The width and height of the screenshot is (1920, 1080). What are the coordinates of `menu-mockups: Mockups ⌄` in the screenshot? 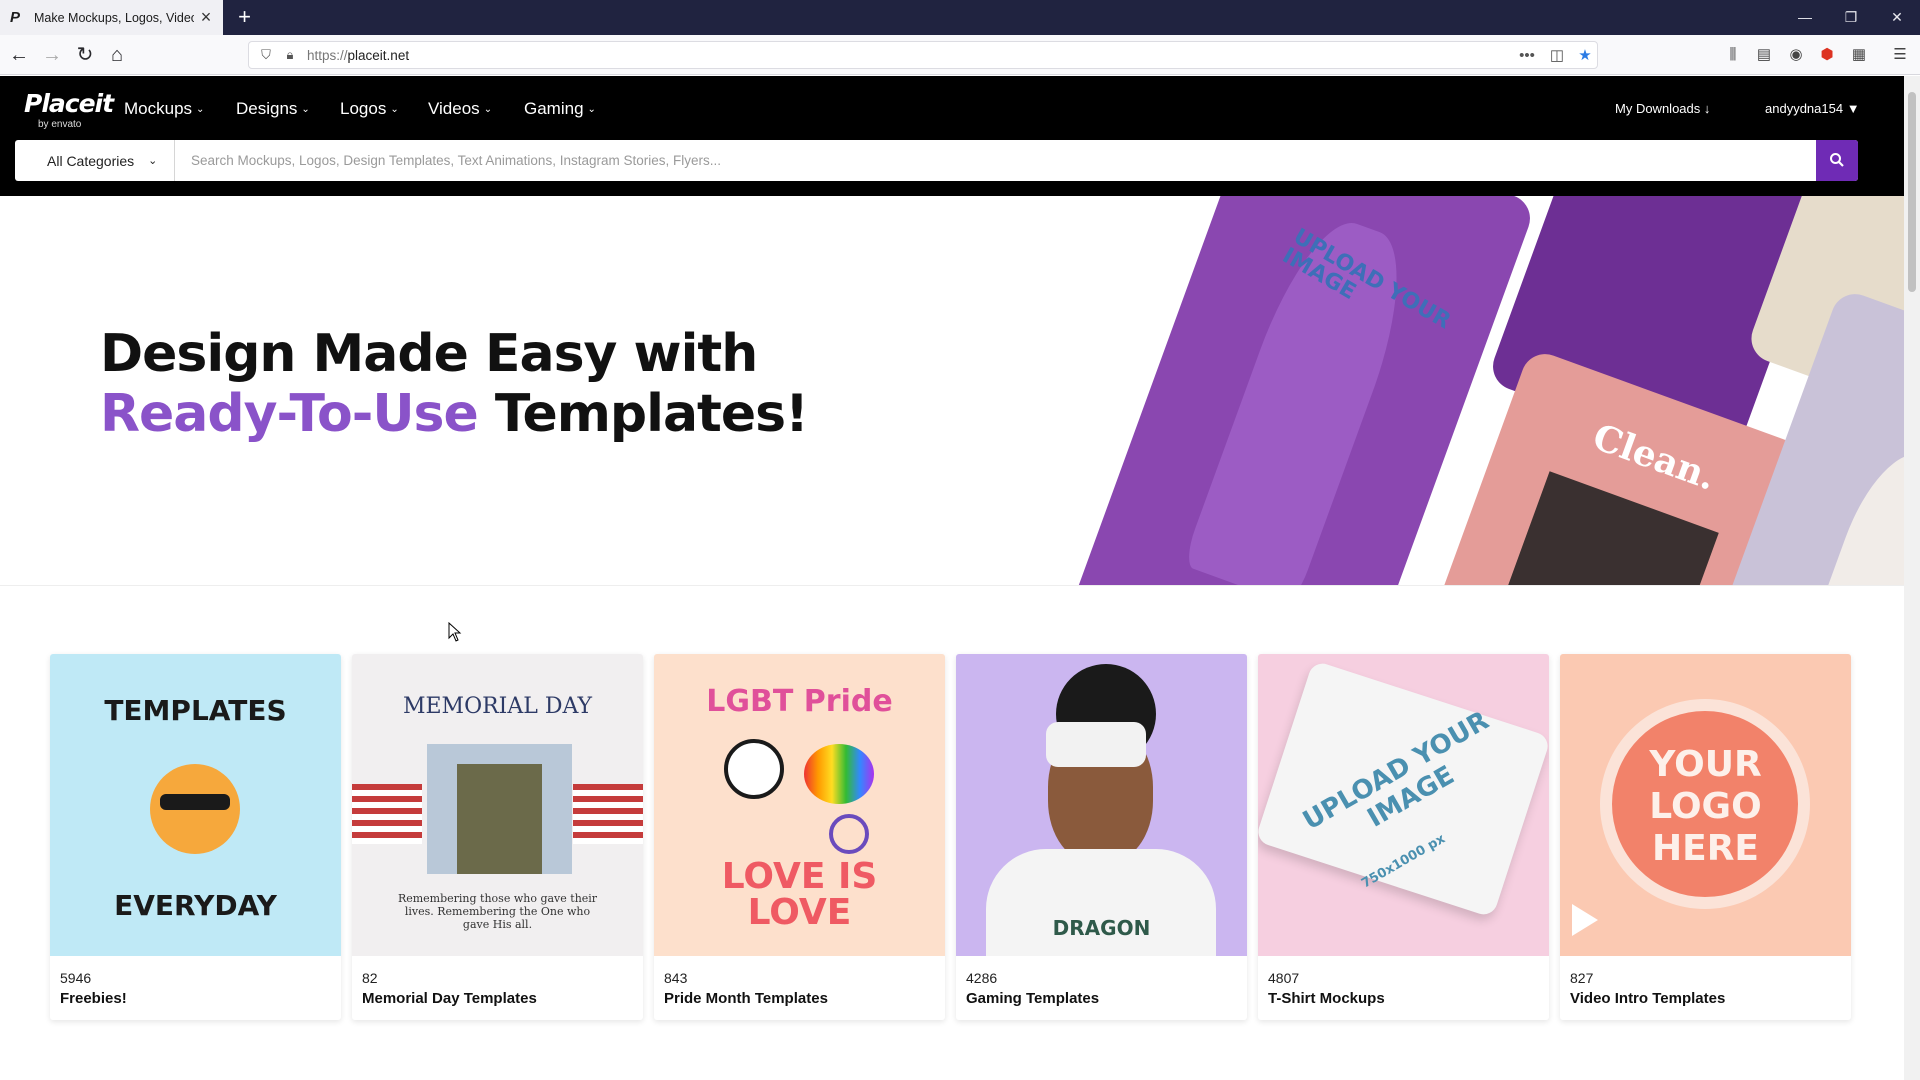 It's located at (164, 109).